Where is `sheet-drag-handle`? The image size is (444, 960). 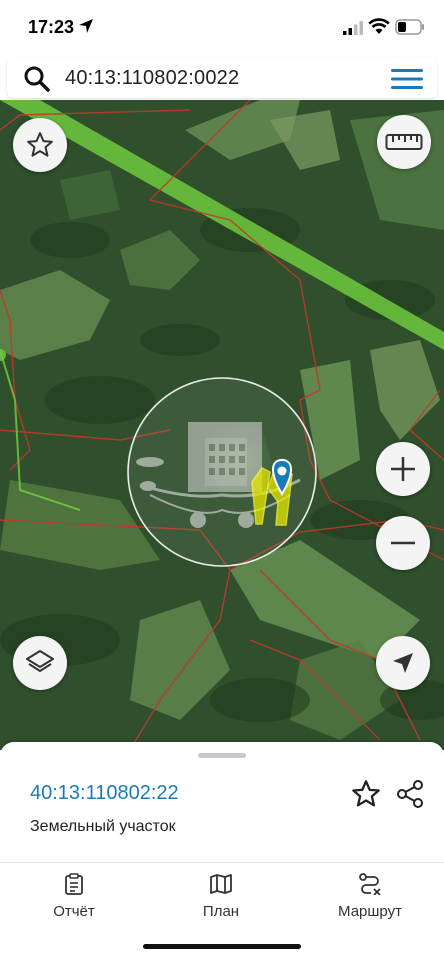
sheet-drag-handle is located at coordinates (222, 755).